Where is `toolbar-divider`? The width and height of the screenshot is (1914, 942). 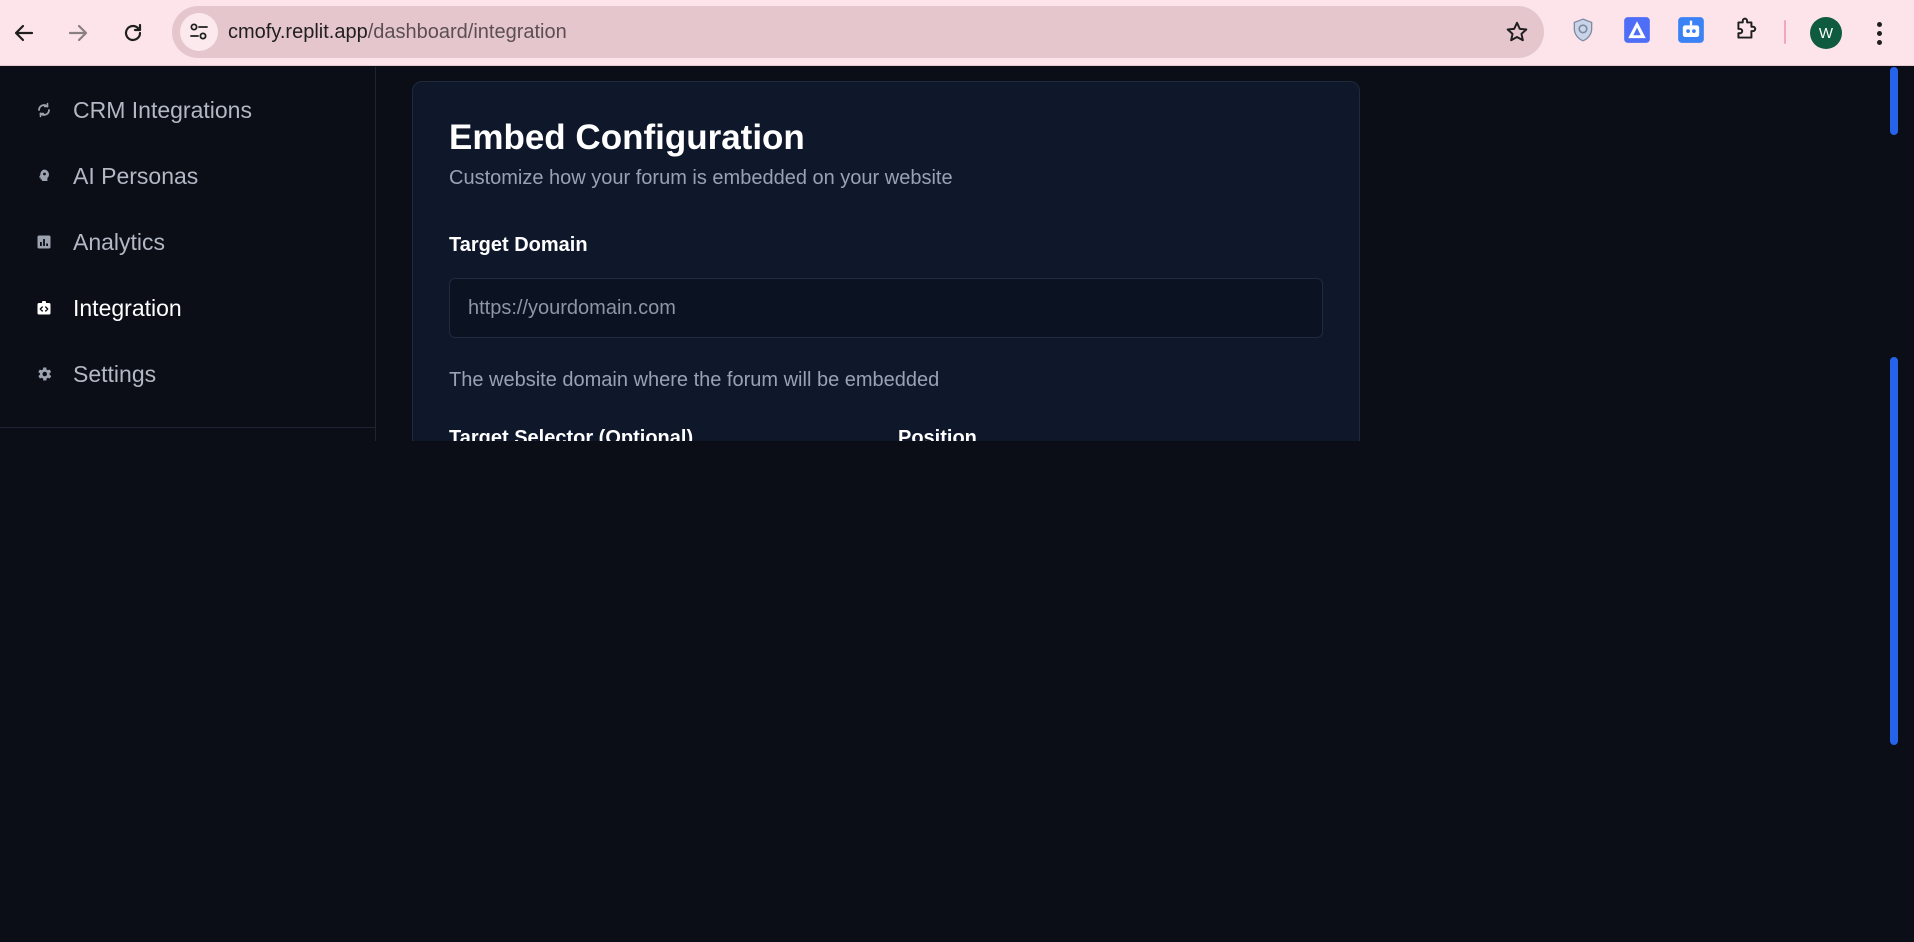 toolbar-divider is located at coordinates (1785, 32).